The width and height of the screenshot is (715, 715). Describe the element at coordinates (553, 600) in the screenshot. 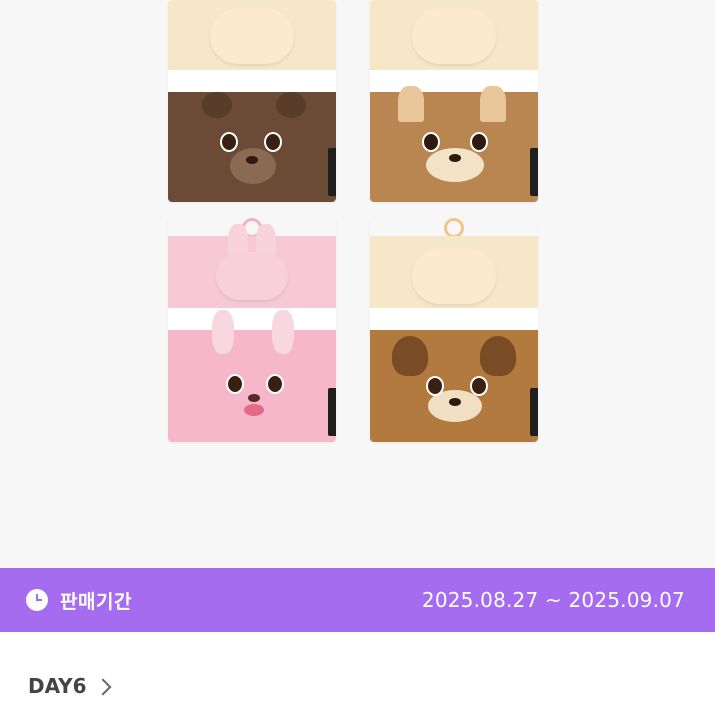

I see `sales-period-dates: 2025.08.27 ~ 2025.09.07` at that location.